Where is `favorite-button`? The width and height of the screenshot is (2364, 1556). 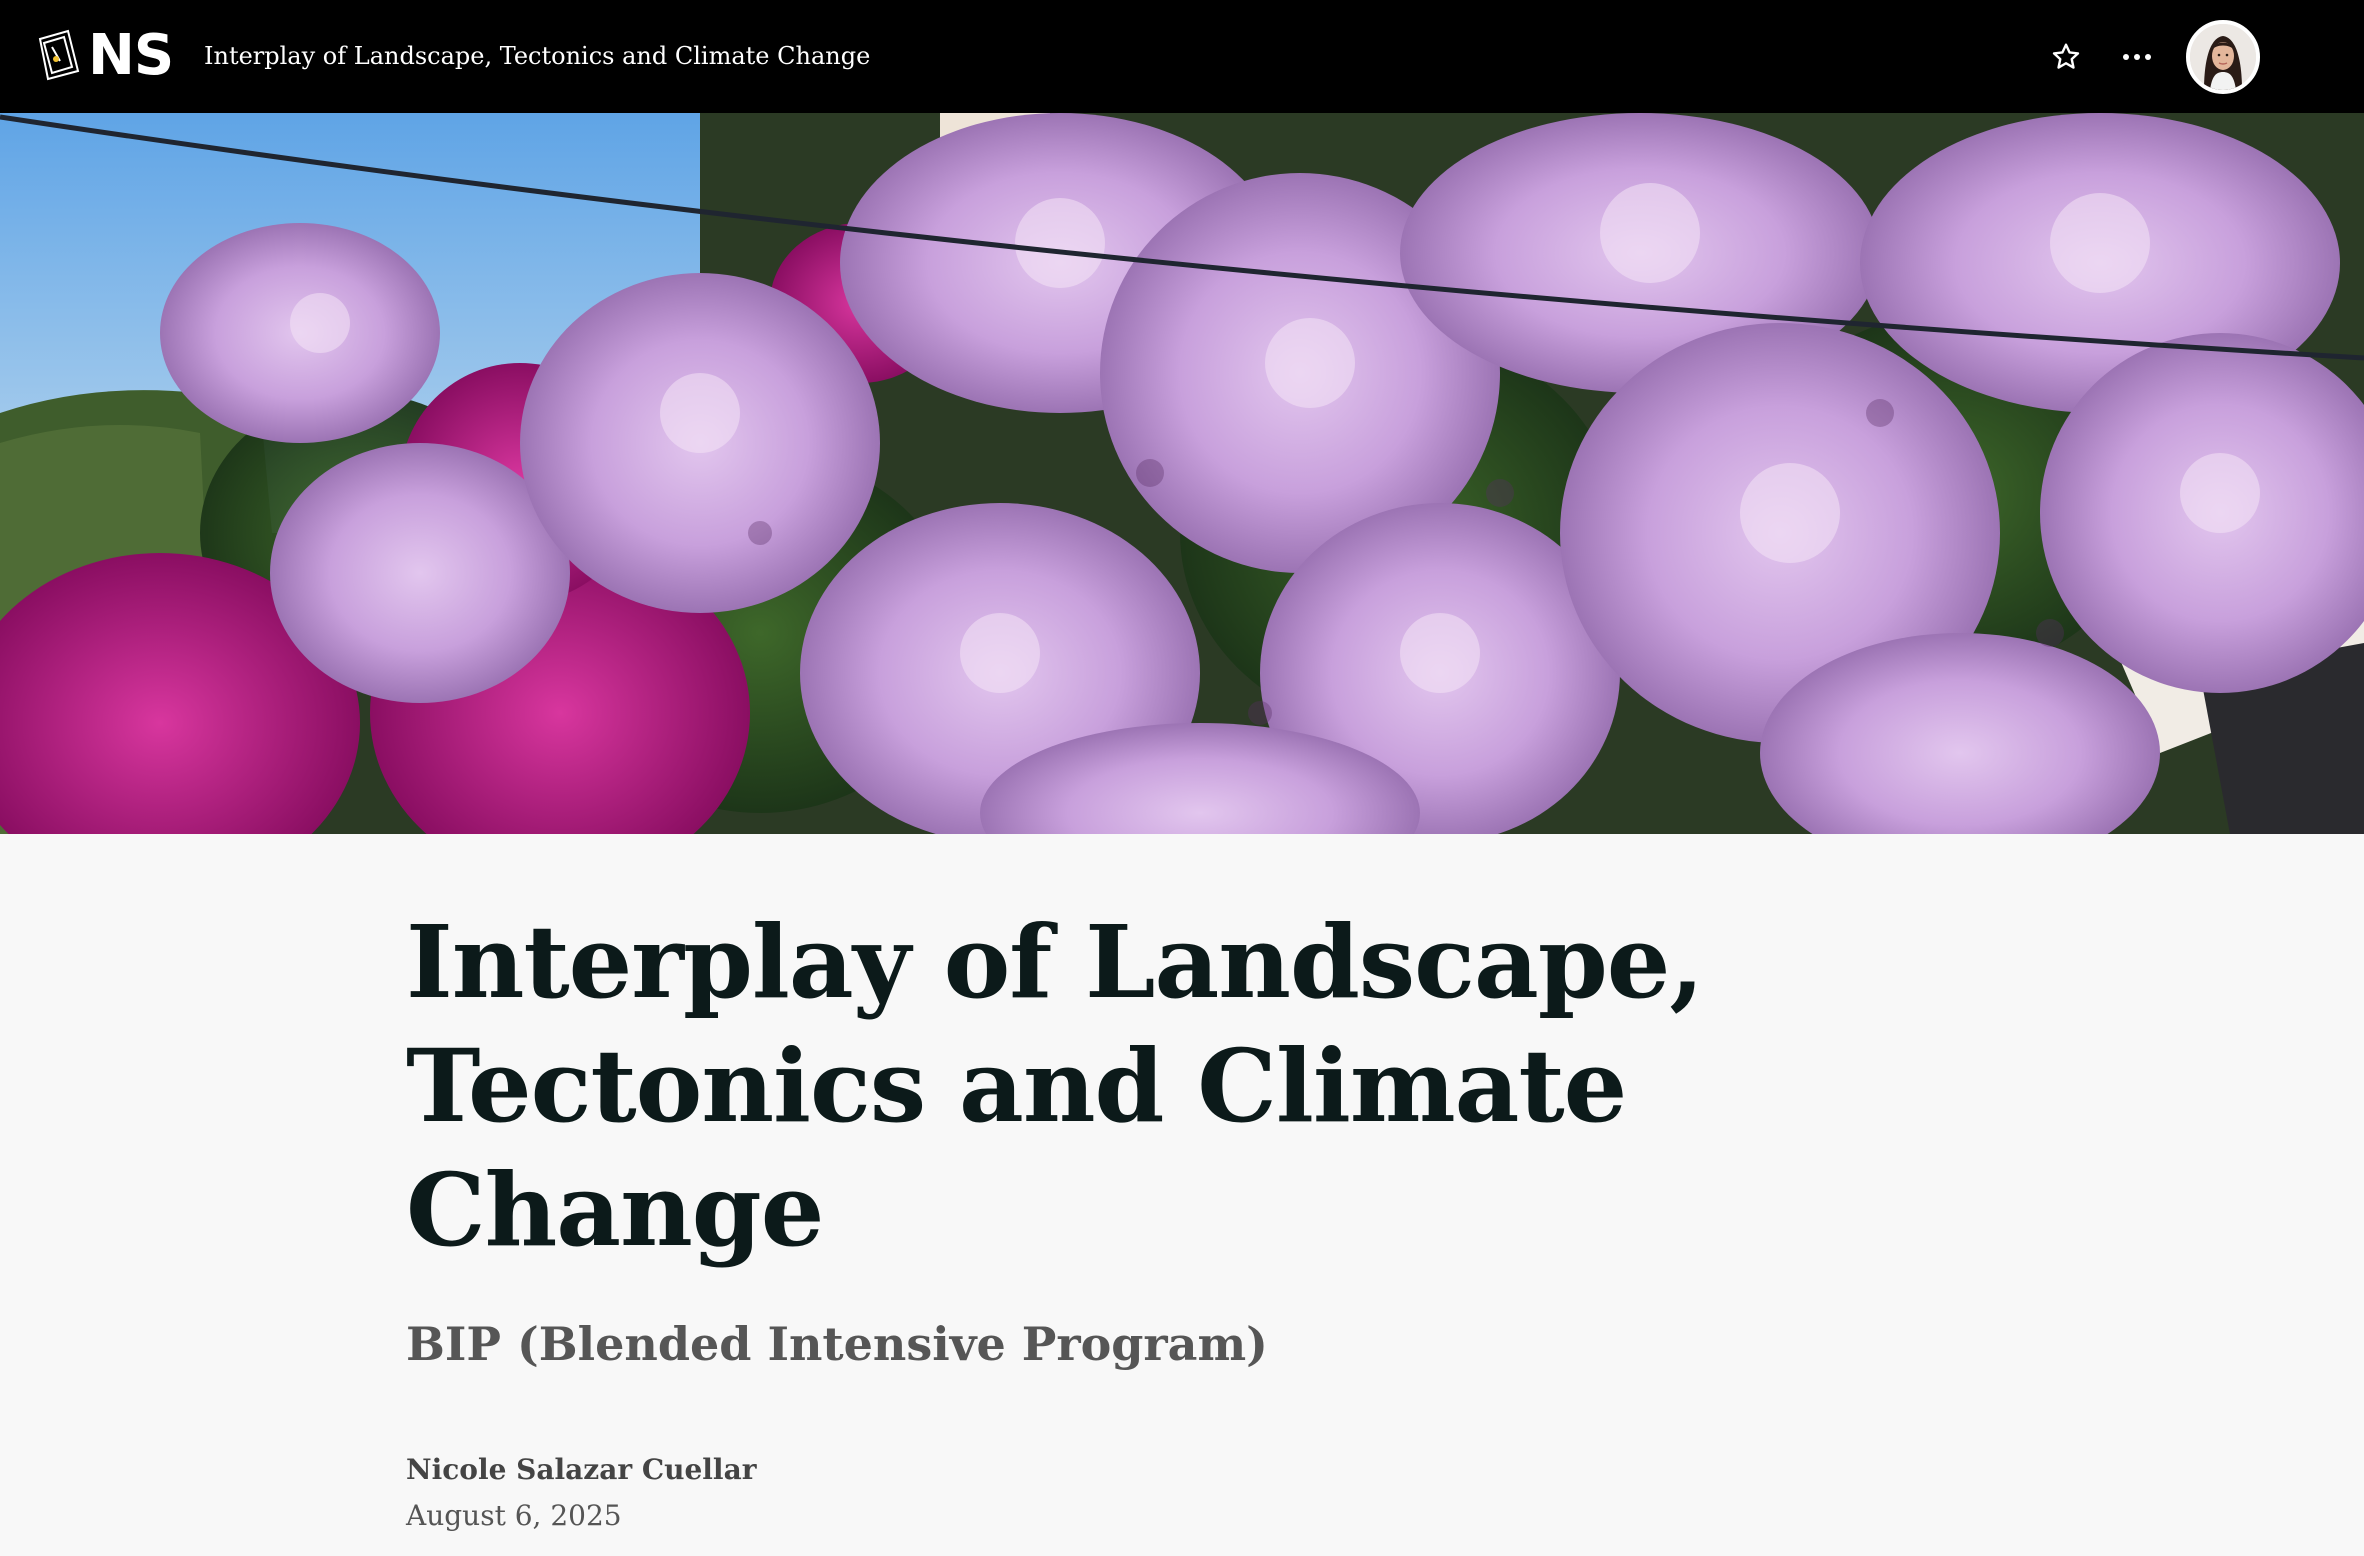
favorite-button is located at coordinates (2066, 57).